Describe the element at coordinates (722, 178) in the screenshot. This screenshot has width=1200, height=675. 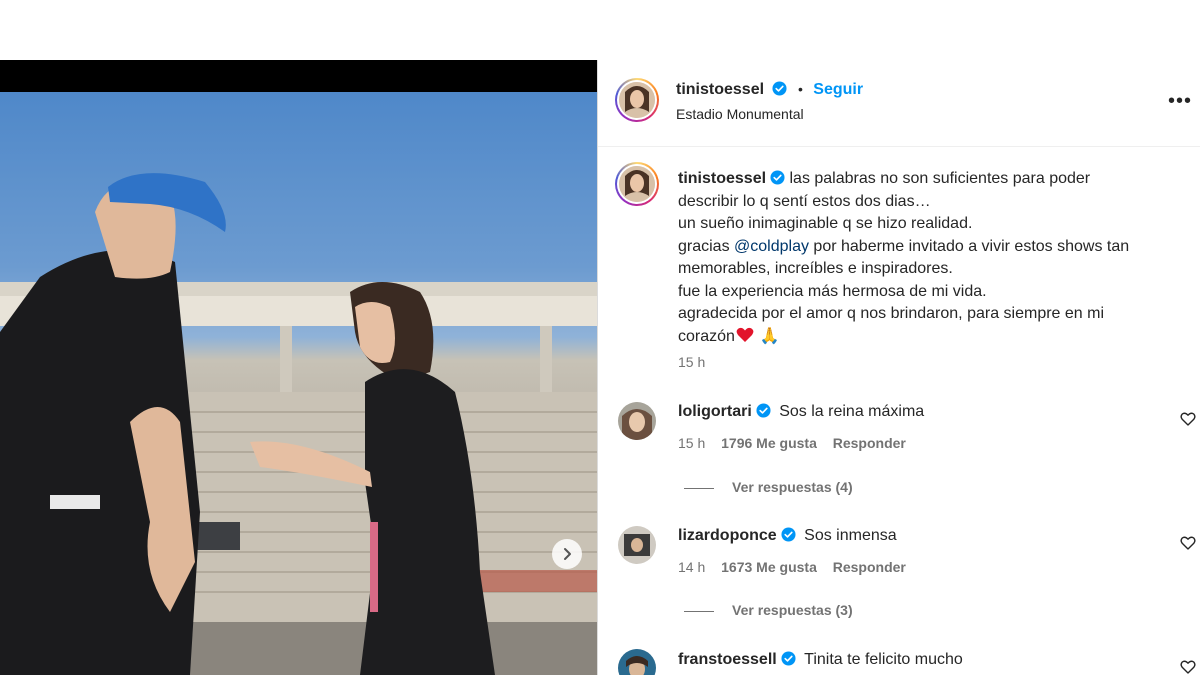
I see `caption-username: tinistoessel` at that location.